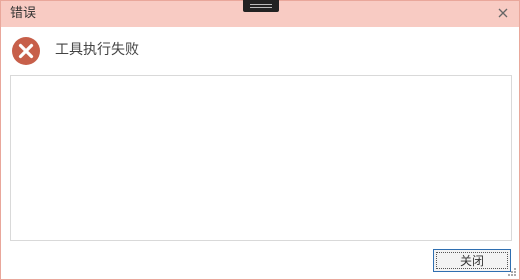  What do you see at coordinates (503, 13) in the screenshot?
I see `close-icon` at bounding box center [503, 13].